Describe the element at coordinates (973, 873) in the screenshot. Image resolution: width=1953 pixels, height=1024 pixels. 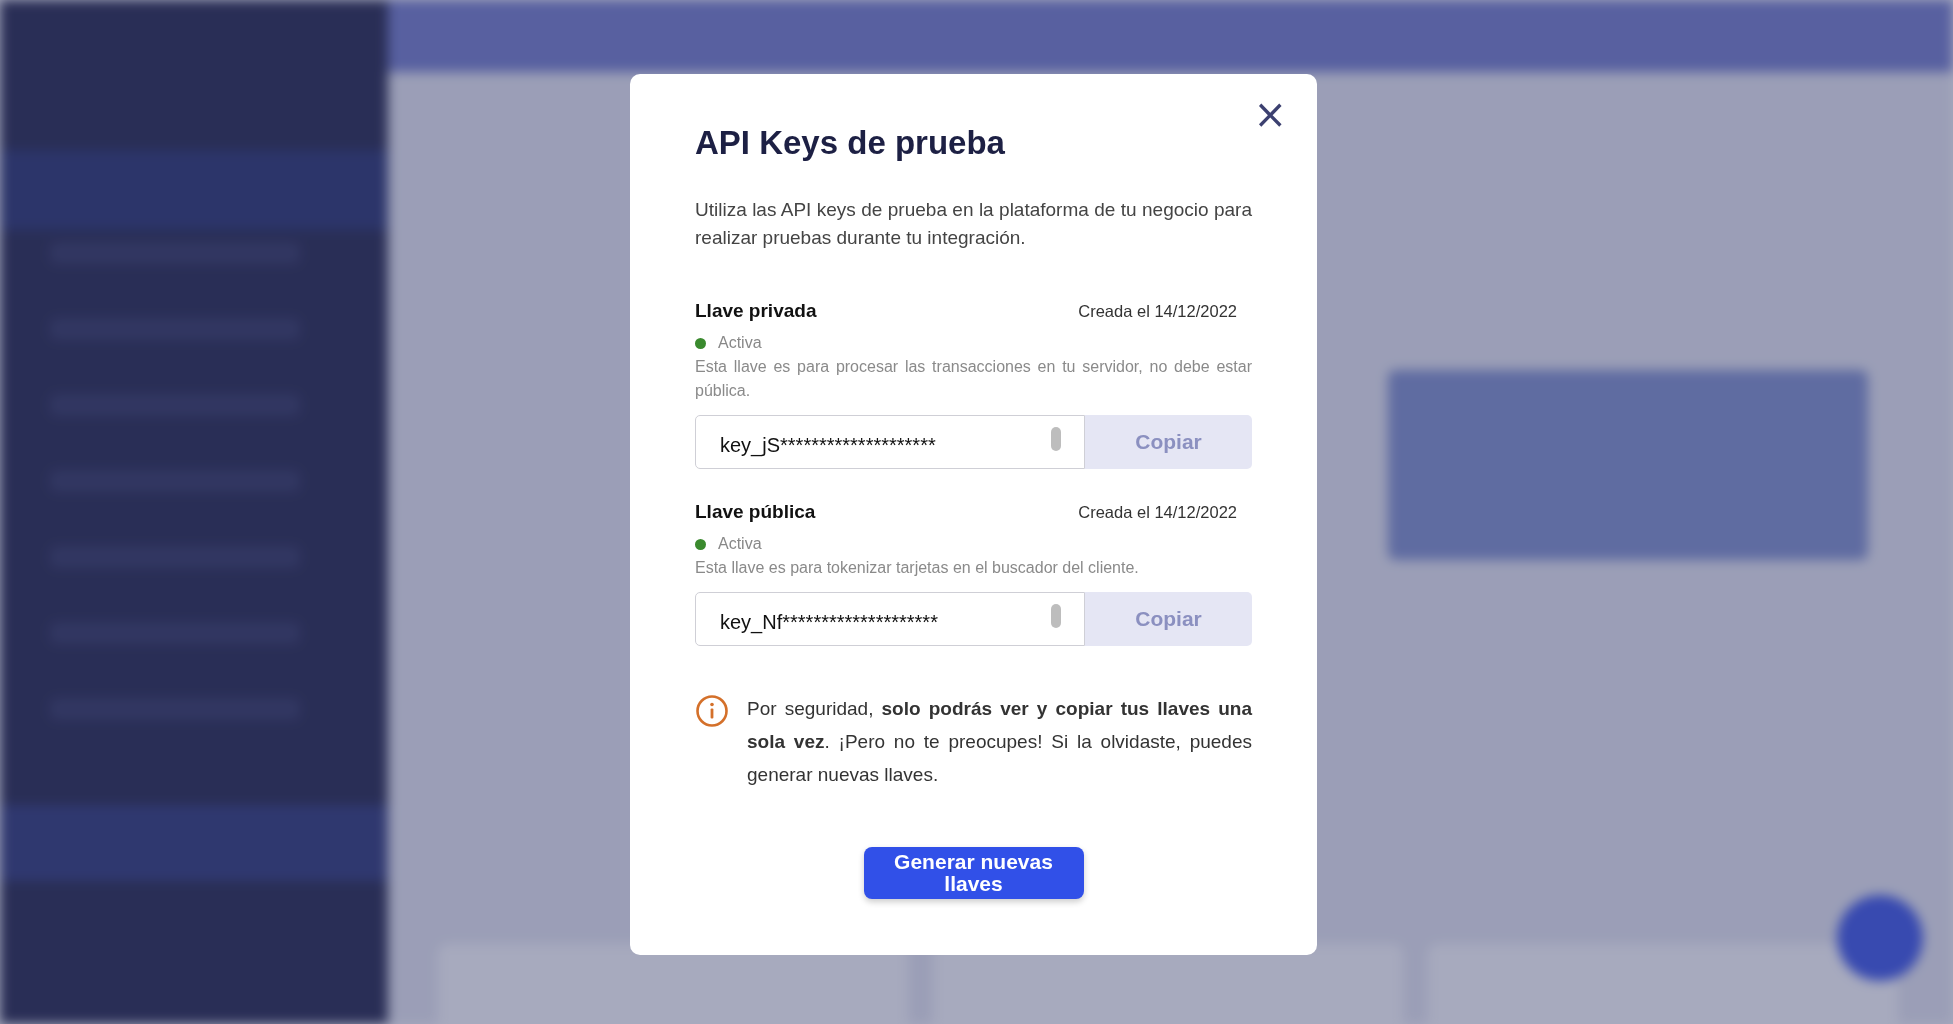
I see `generate-keys-button: Generar nuevas llaves` at that location.